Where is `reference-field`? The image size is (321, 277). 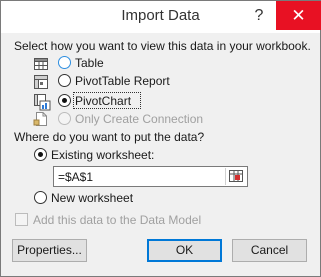 reference-field is located at coordinates (150, 176).